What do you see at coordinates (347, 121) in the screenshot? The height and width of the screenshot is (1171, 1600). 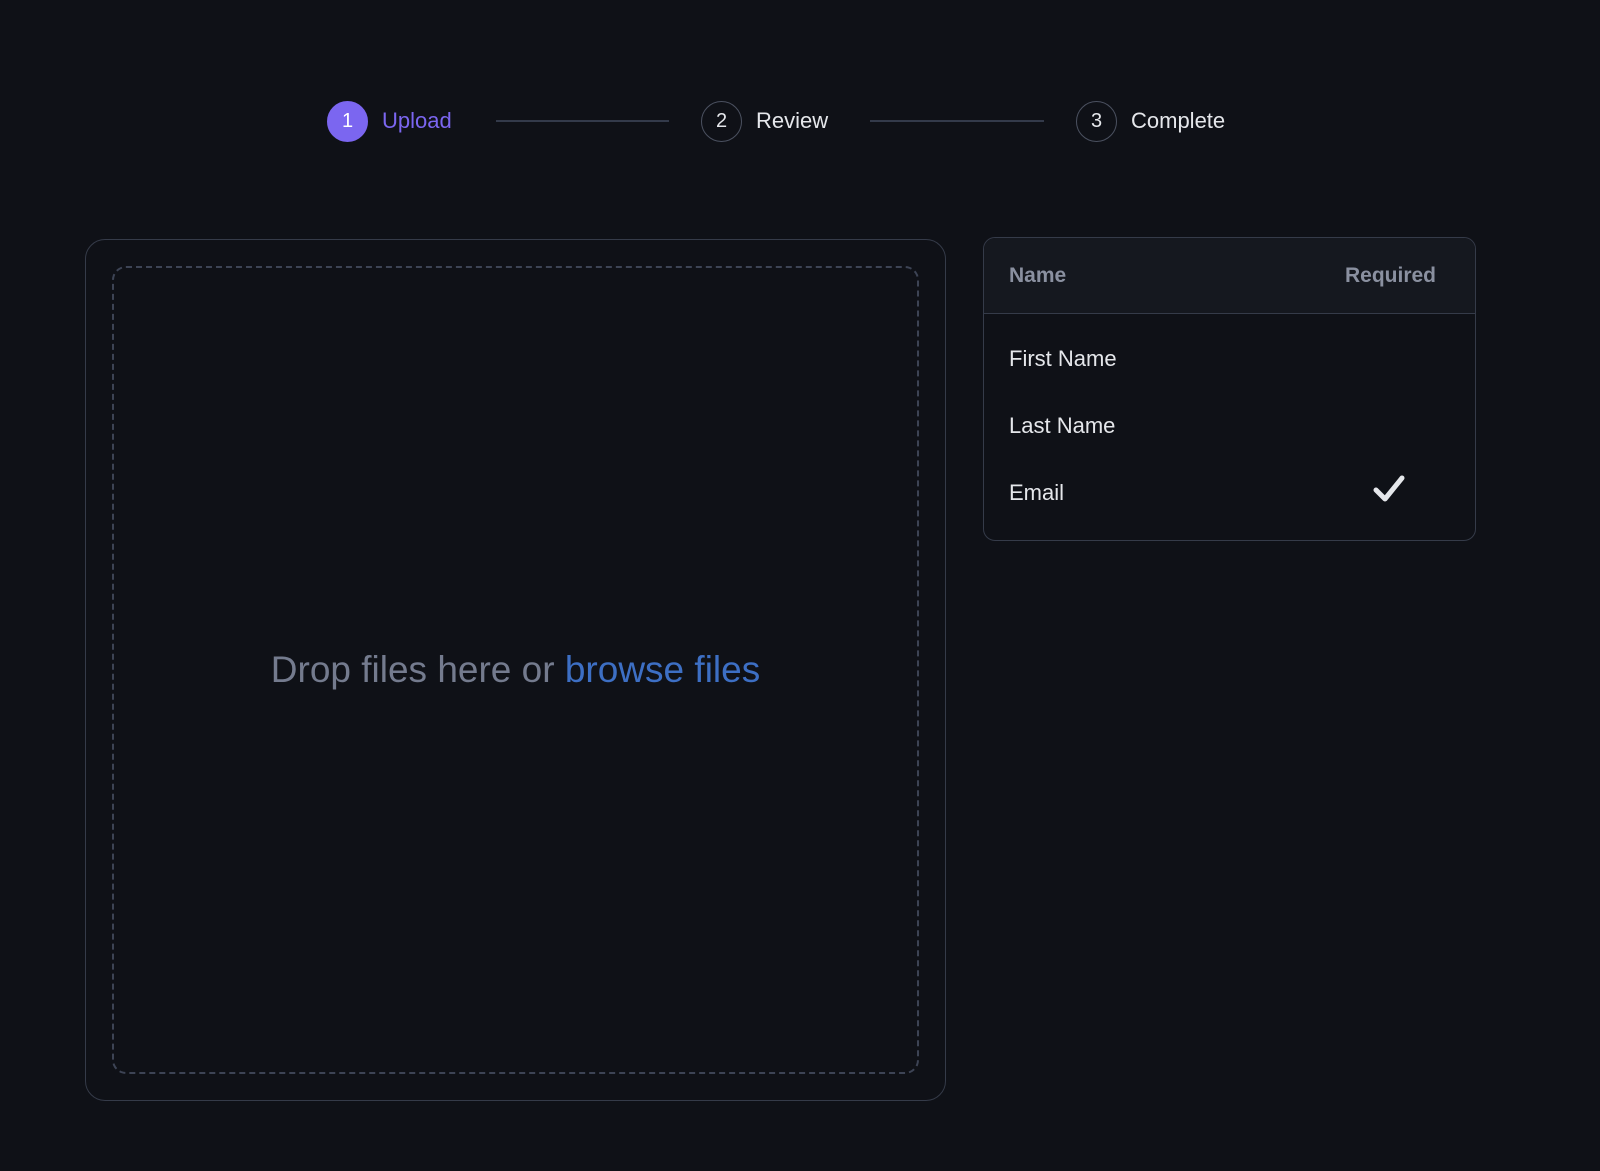 I see `step-number-1: 1` at bounding box center [347, 121].